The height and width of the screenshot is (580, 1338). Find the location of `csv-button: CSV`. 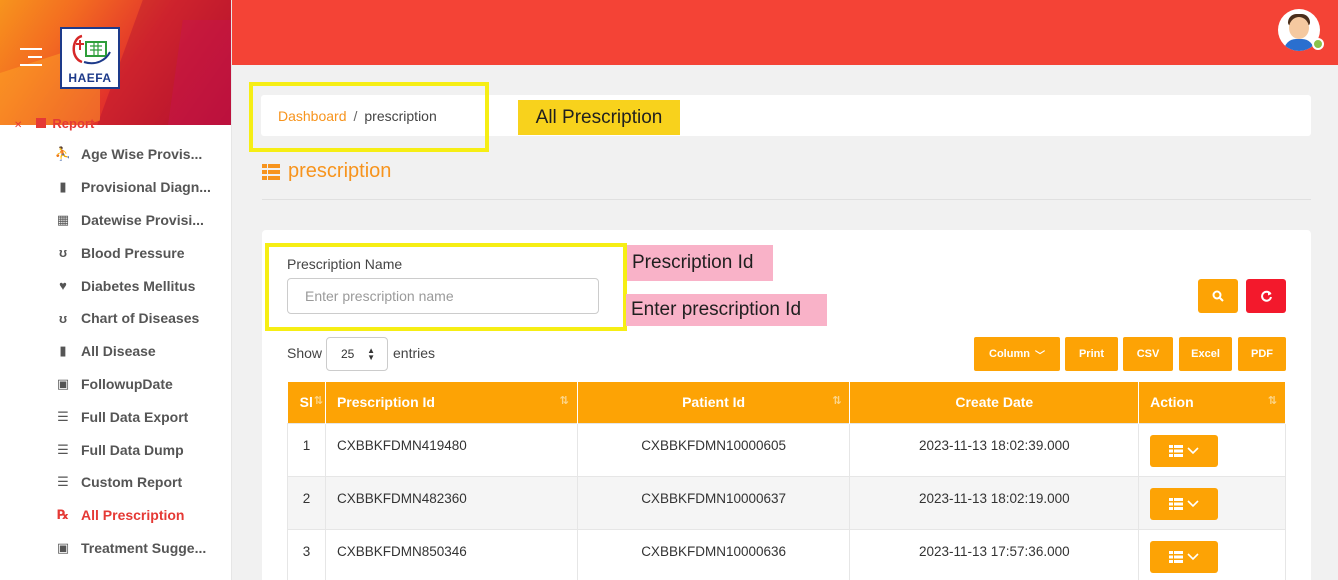

csv-button: CSV is located at coordinates (1148, 354).